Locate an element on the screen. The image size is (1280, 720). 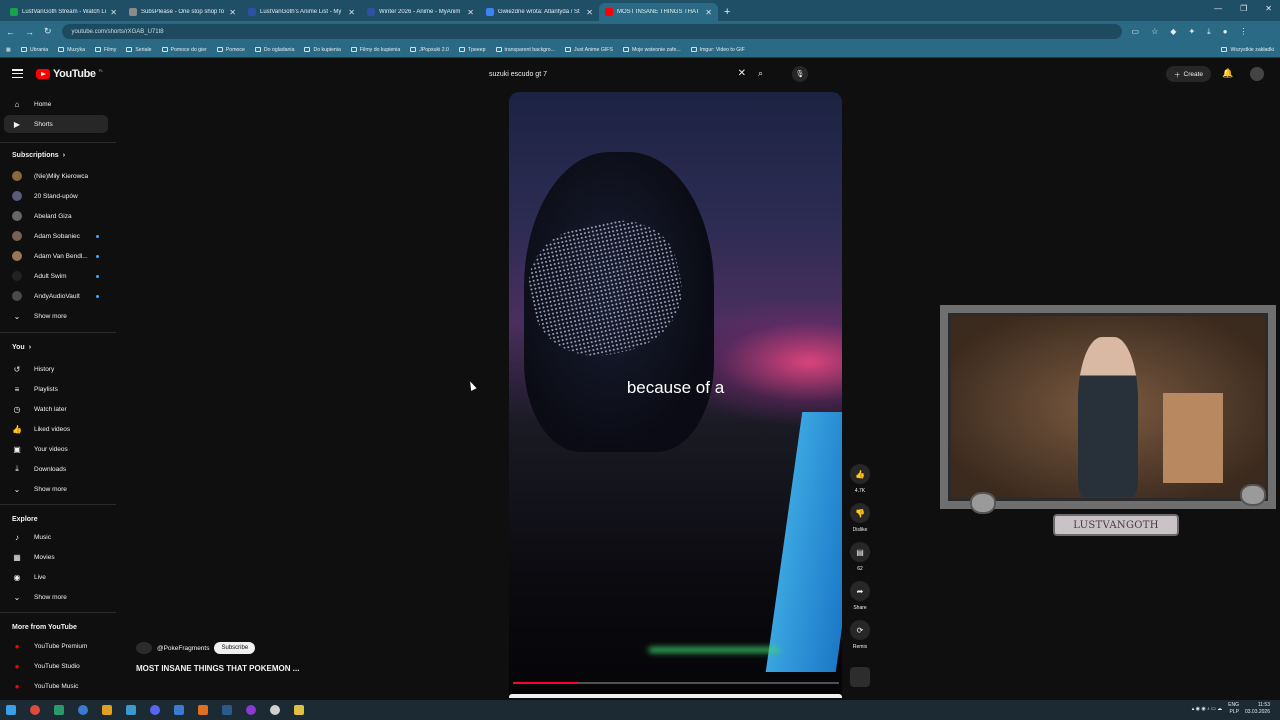
bookmark-item: Imgur: Video to GIF is located at coordinates (717, 50).